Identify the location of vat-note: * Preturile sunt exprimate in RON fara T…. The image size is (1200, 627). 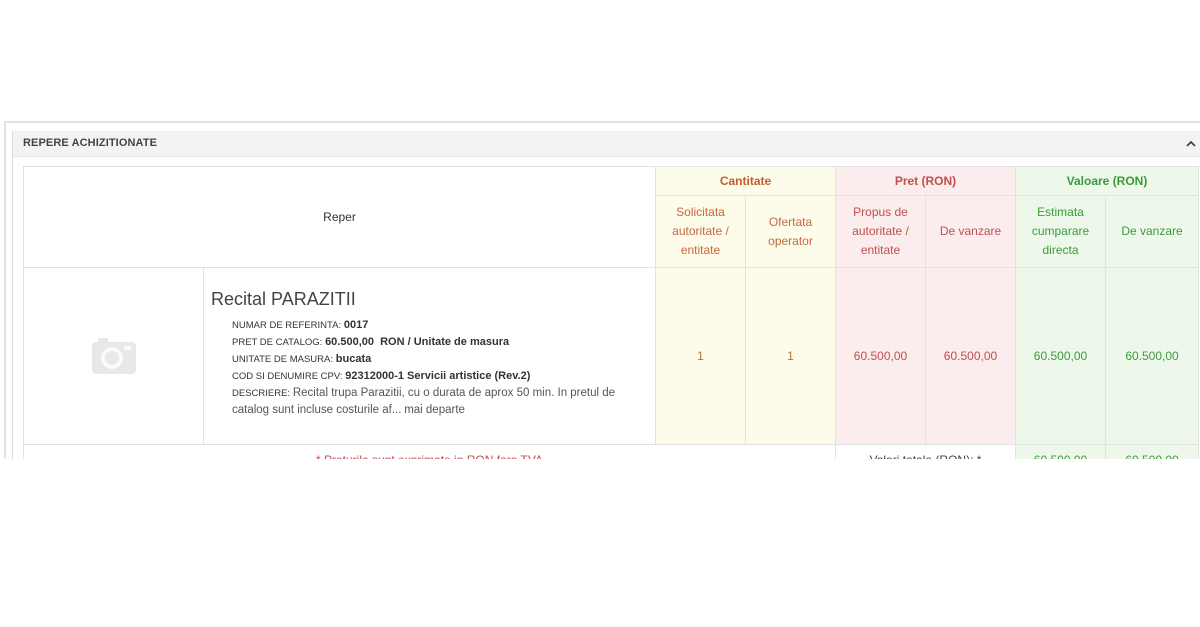
(429, 451).